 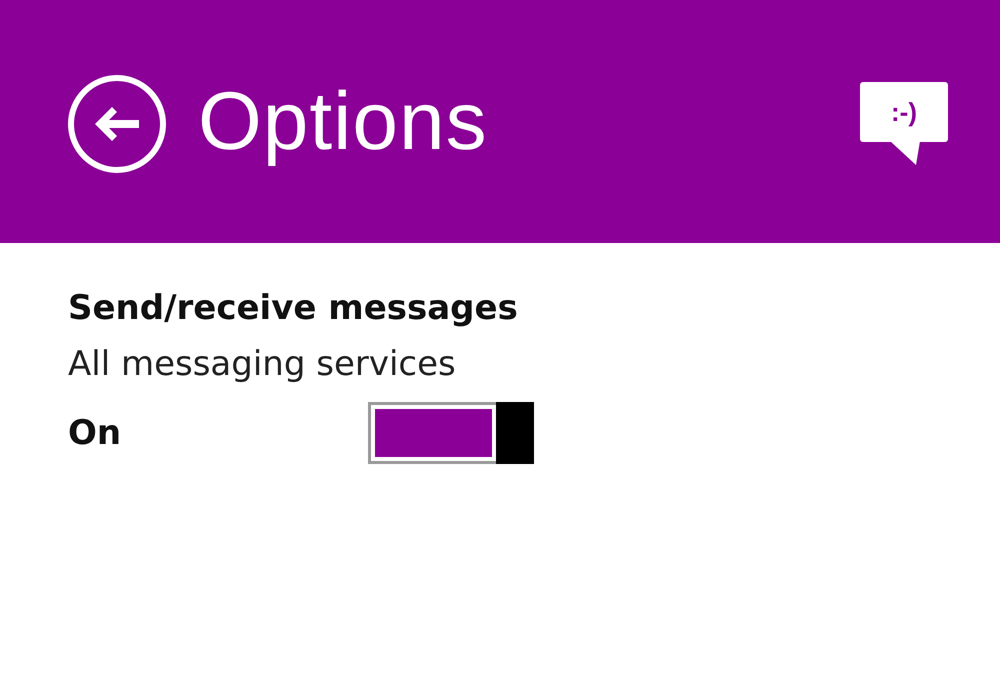 I want to click on setting-title: Send/receive messages, so click(x=293, y=308).